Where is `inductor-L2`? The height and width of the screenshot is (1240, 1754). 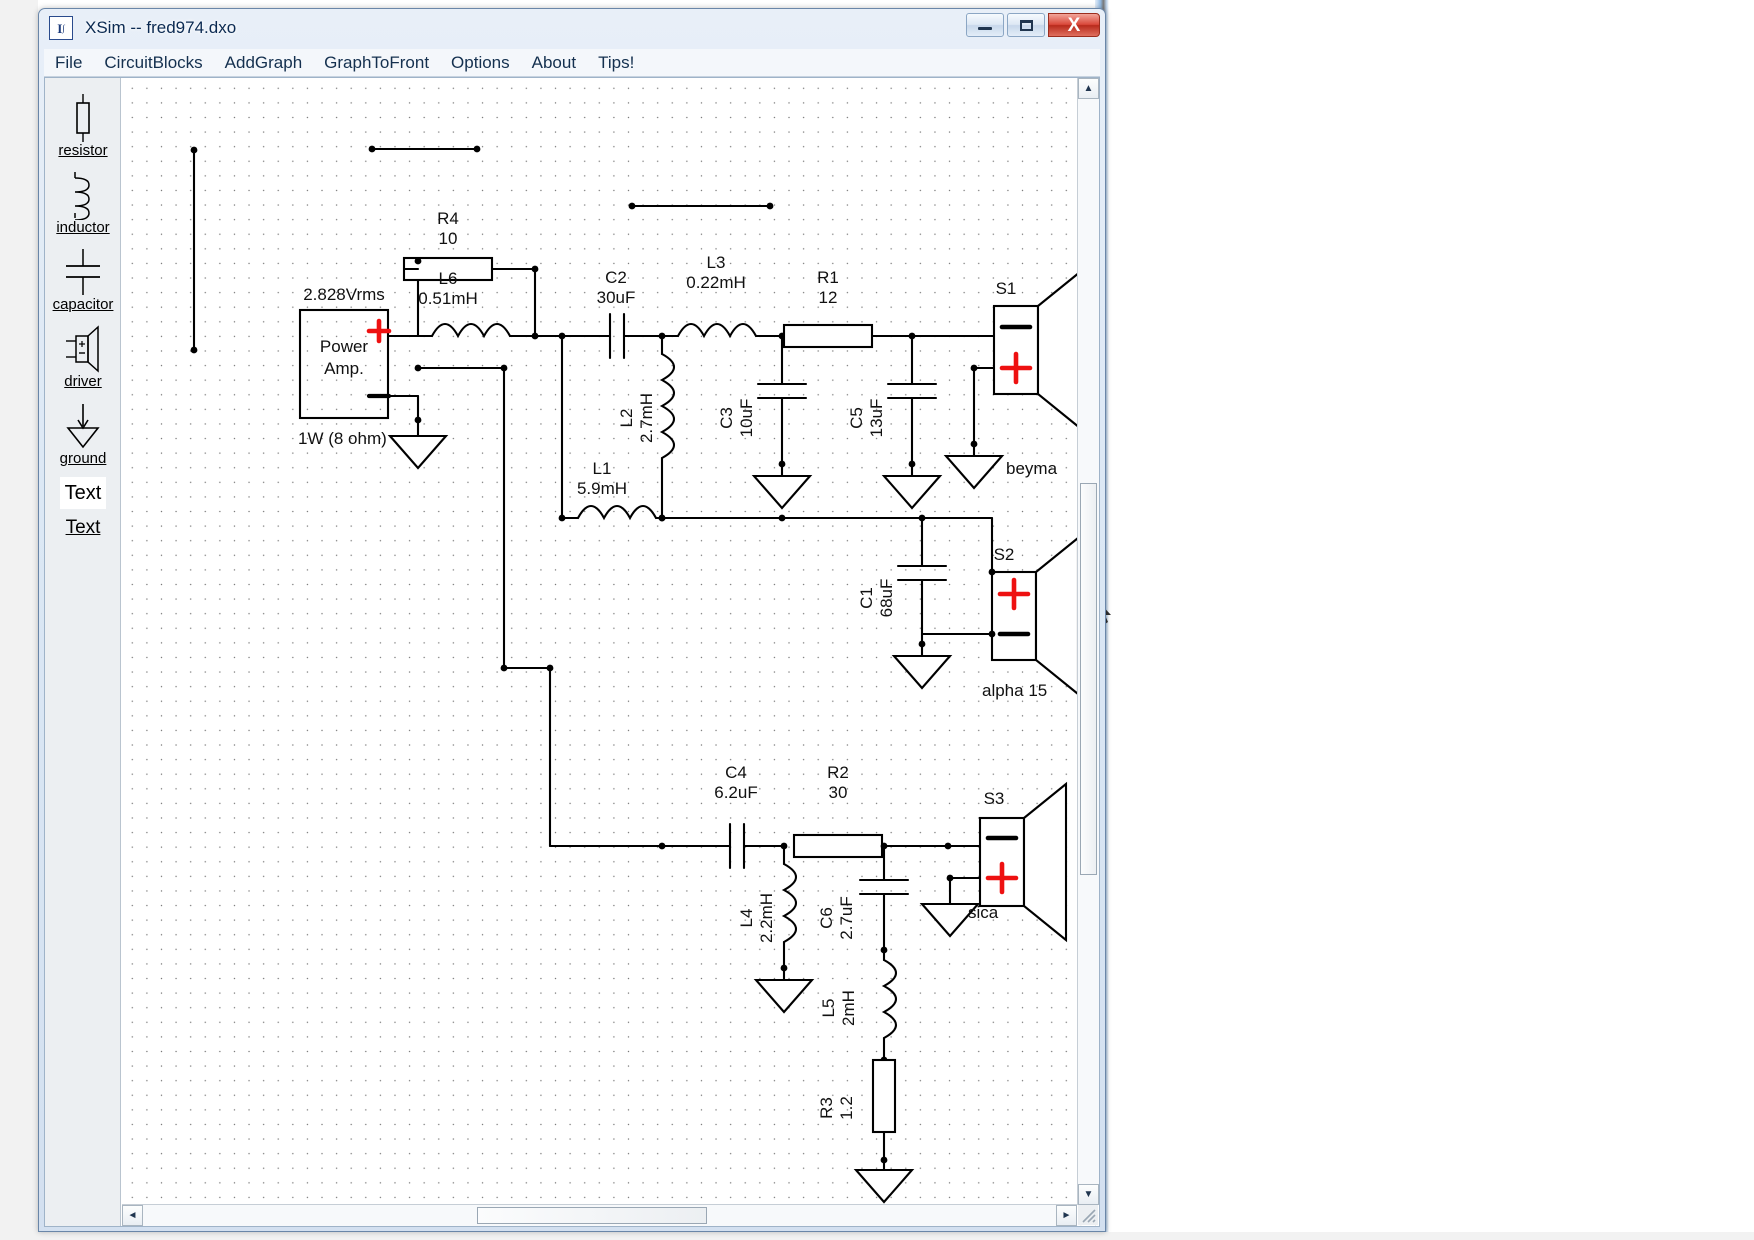
inductor-L2 is located at coordinates (667, 427).